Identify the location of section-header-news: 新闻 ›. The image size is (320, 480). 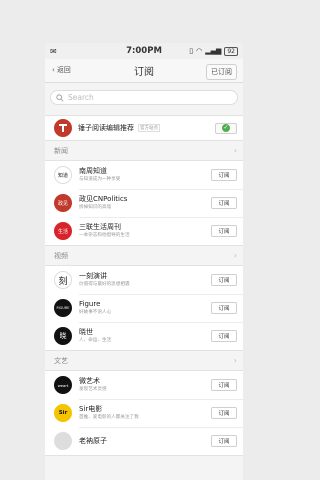
(144, 150).